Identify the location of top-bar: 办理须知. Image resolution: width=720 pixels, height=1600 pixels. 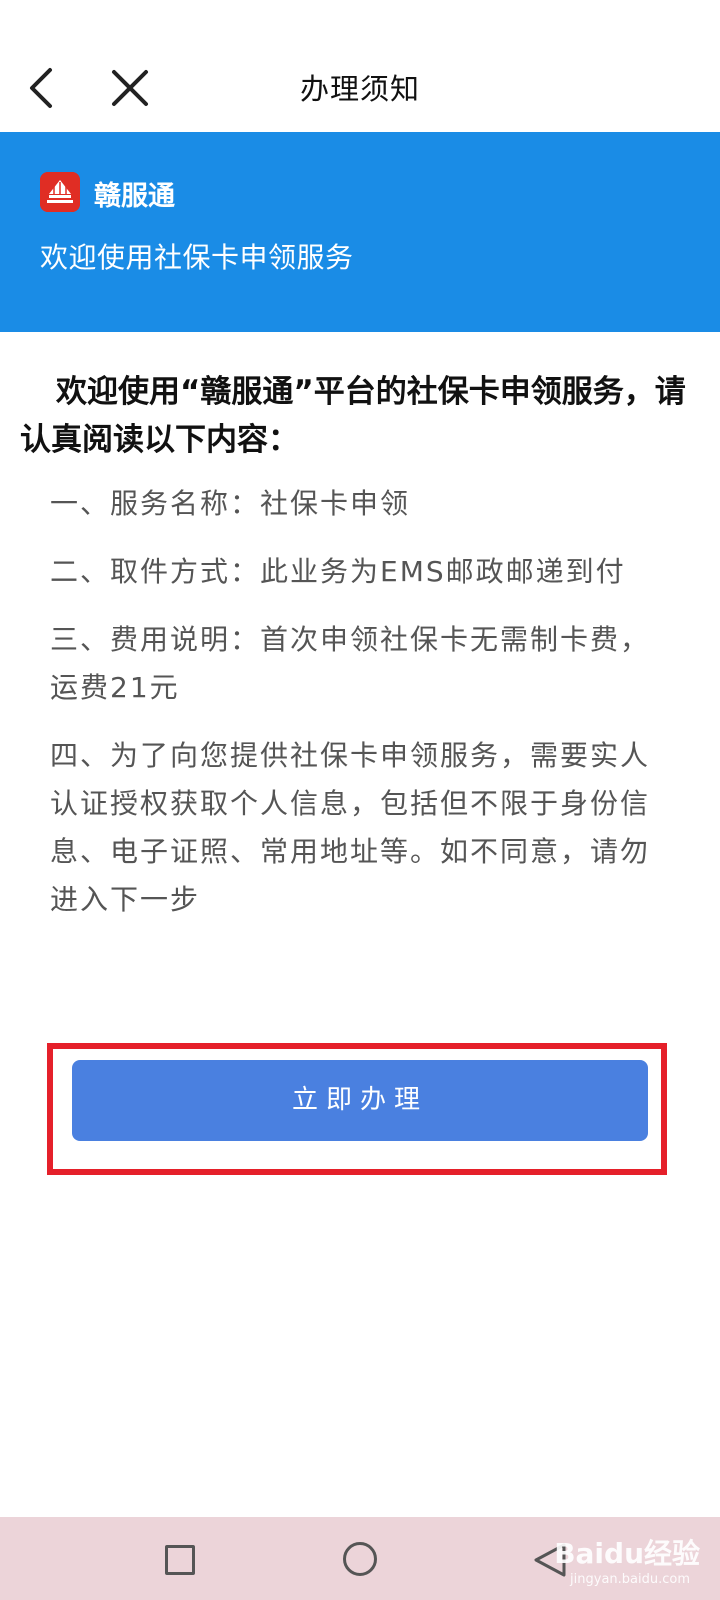
(360, 66).